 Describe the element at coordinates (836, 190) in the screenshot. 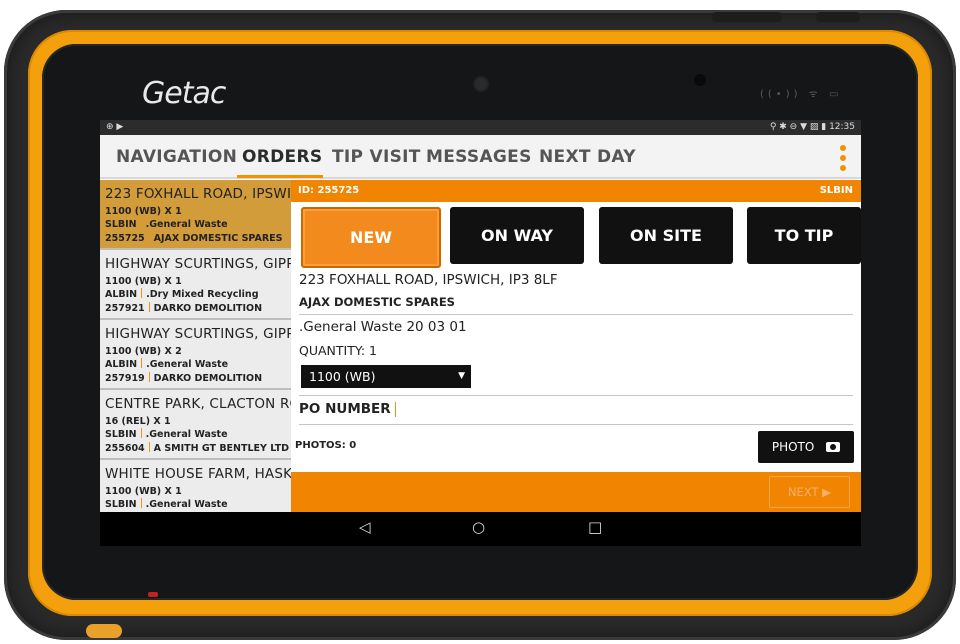

I see `bin-type-label: SLBIN` at that location.